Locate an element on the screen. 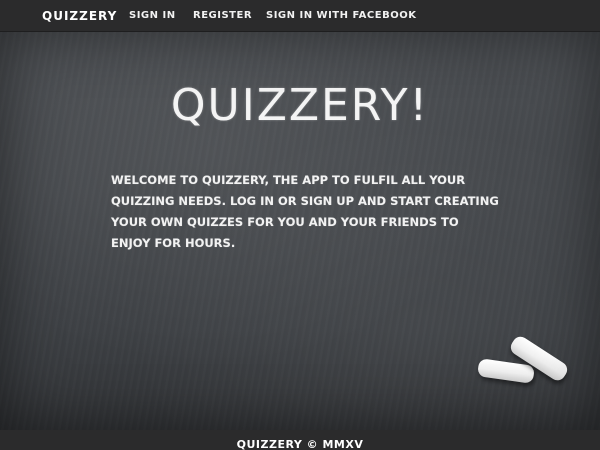 Image resolution: width=600 pixels, height=450 pixels. footer: QUIZZERY © MMXV is located at coordinates (300, 440).